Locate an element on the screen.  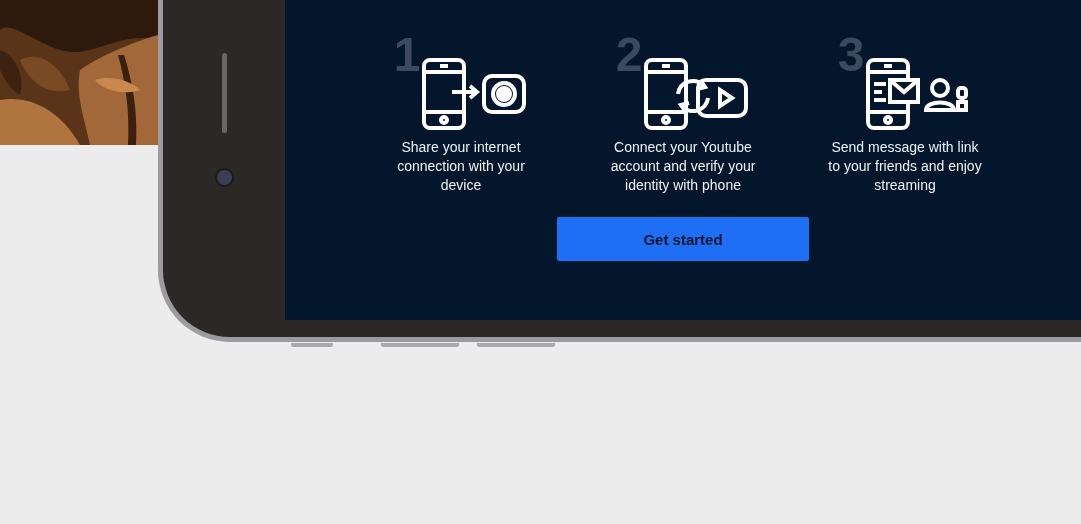
step-number: 3 is located at coordinates (851, 55).